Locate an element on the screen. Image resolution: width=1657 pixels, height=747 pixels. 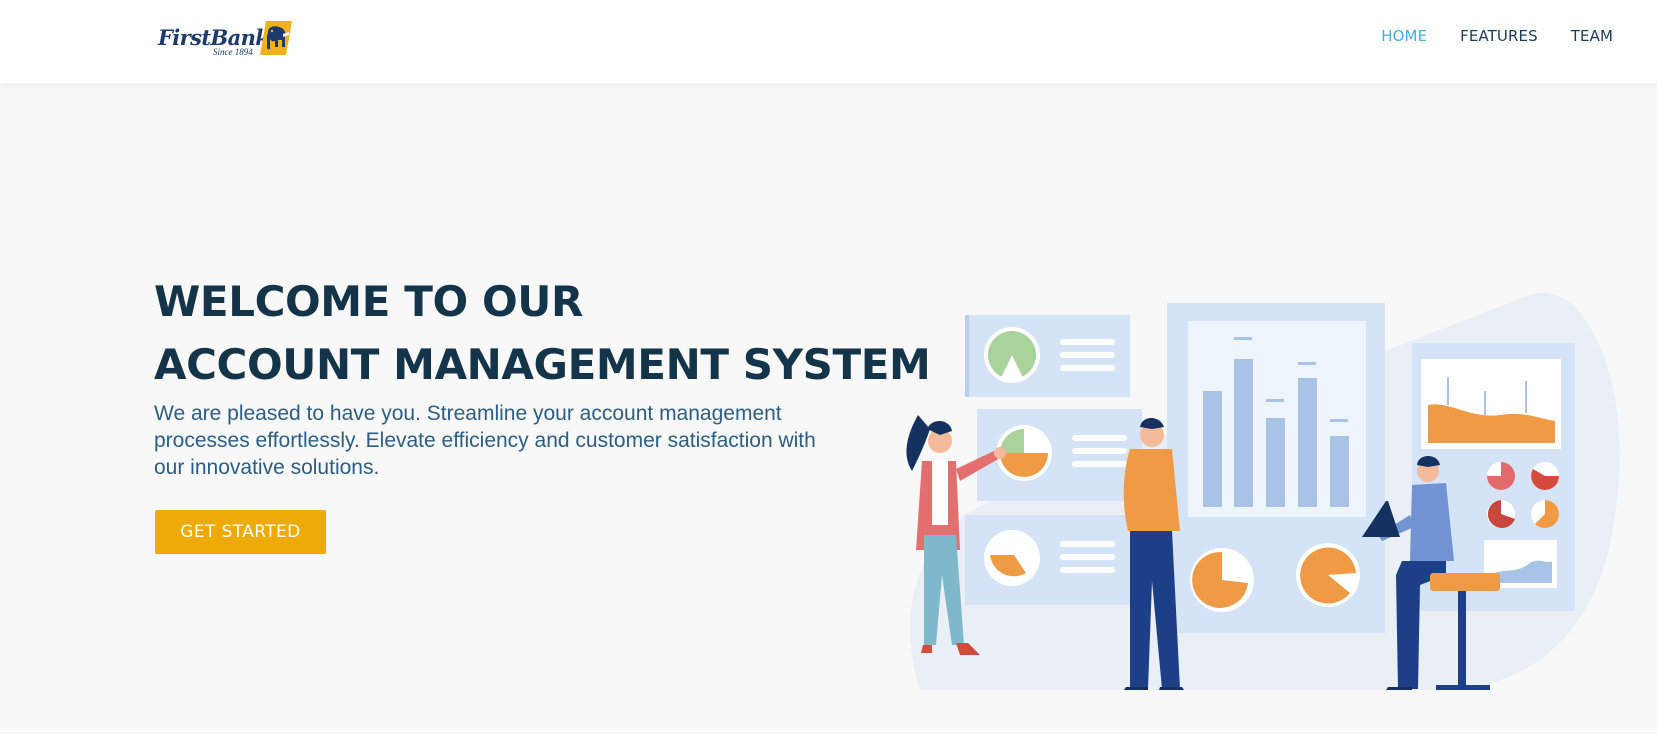
bar-chart-board is located at coordinates (1276, 468).